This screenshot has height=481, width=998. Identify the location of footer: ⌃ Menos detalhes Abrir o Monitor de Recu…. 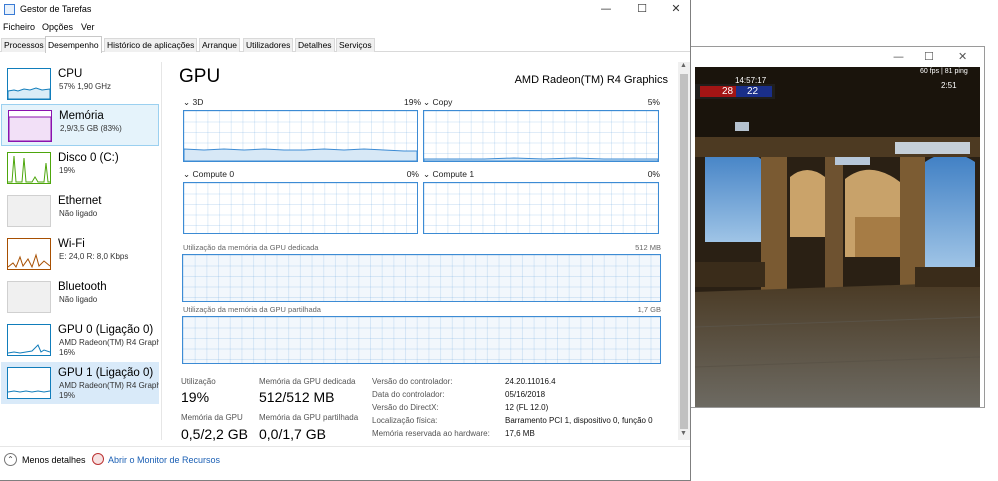
(345, 463).